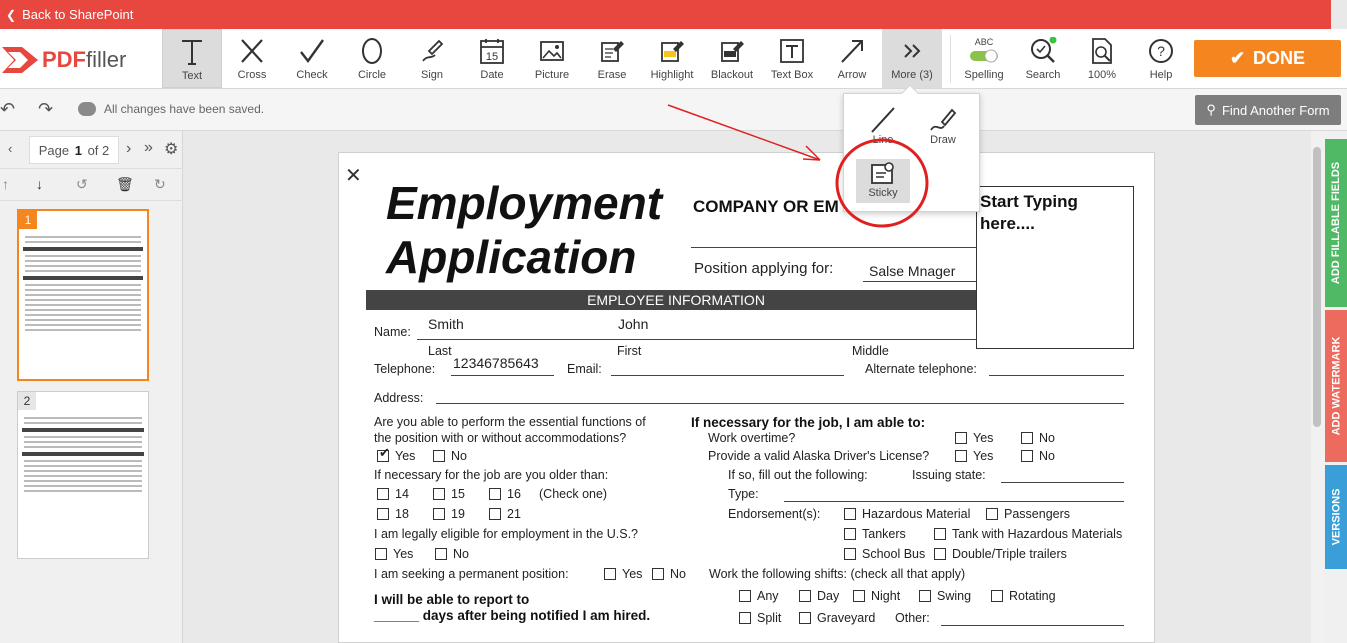  Describe the element at coordinates (7, 109) in the screenshot. I see `undo-icon: ↶` at that location.